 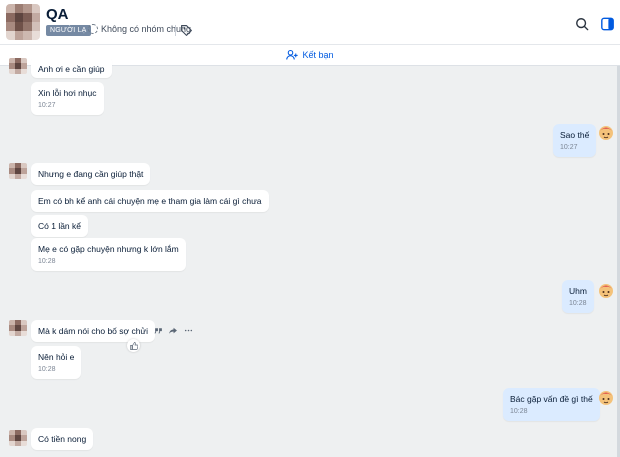 I want to click on sidebar-toggle-icon, so click(x=607, y=24).